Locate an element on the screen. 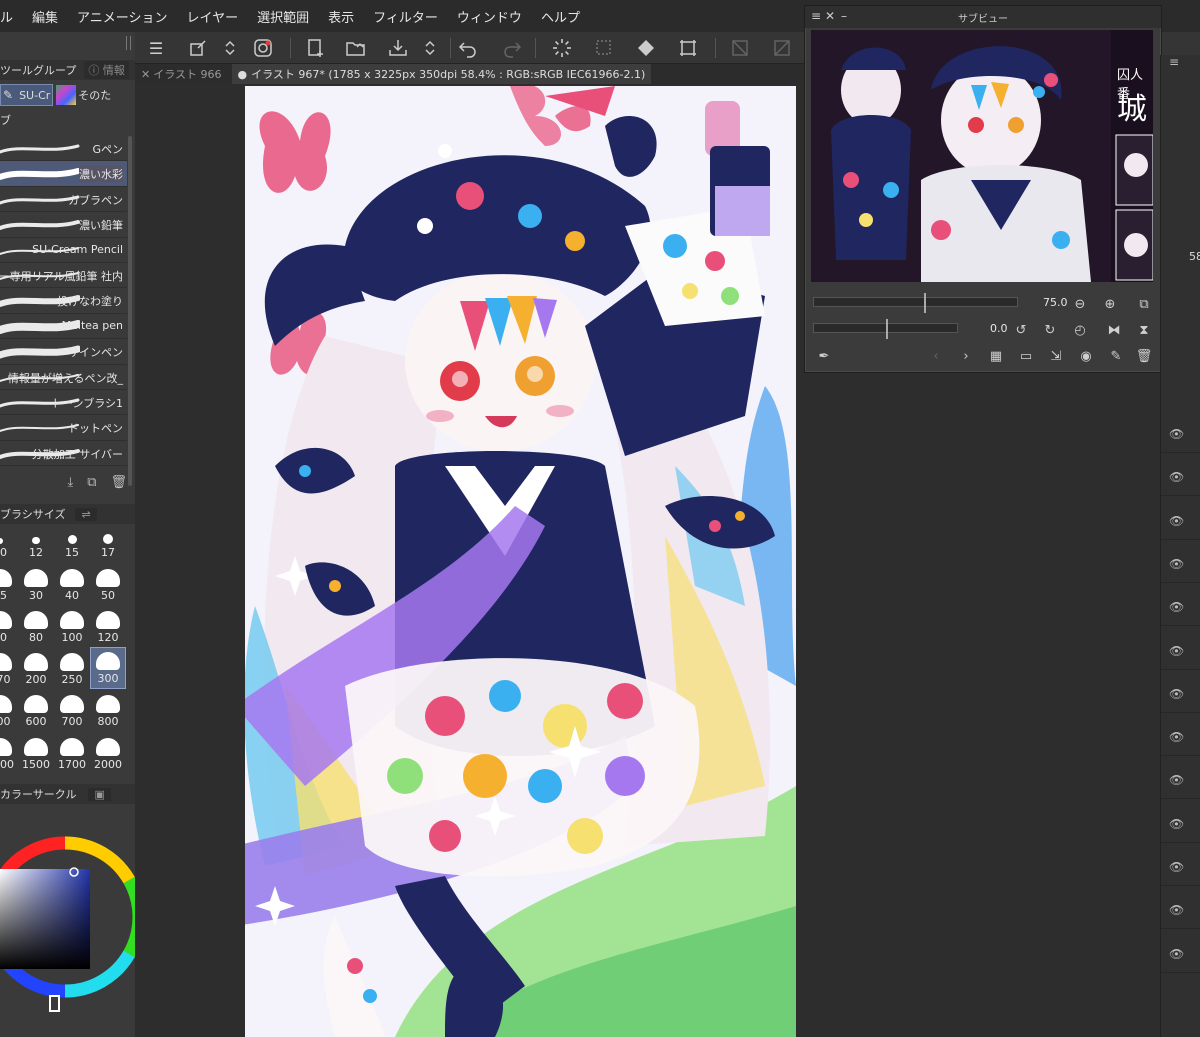  brush-size-option: 300 is located at coordinates (108, 668).